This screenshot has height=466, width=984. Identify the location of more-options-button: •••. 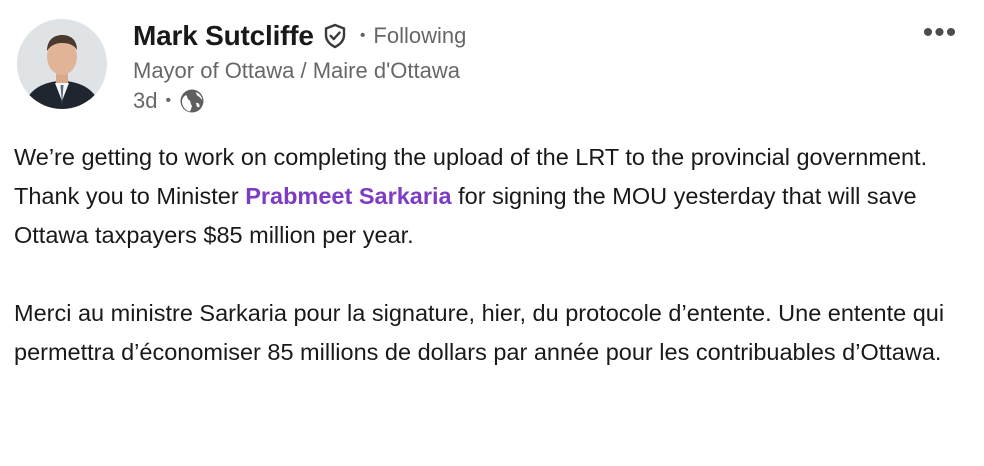
(940, 33).